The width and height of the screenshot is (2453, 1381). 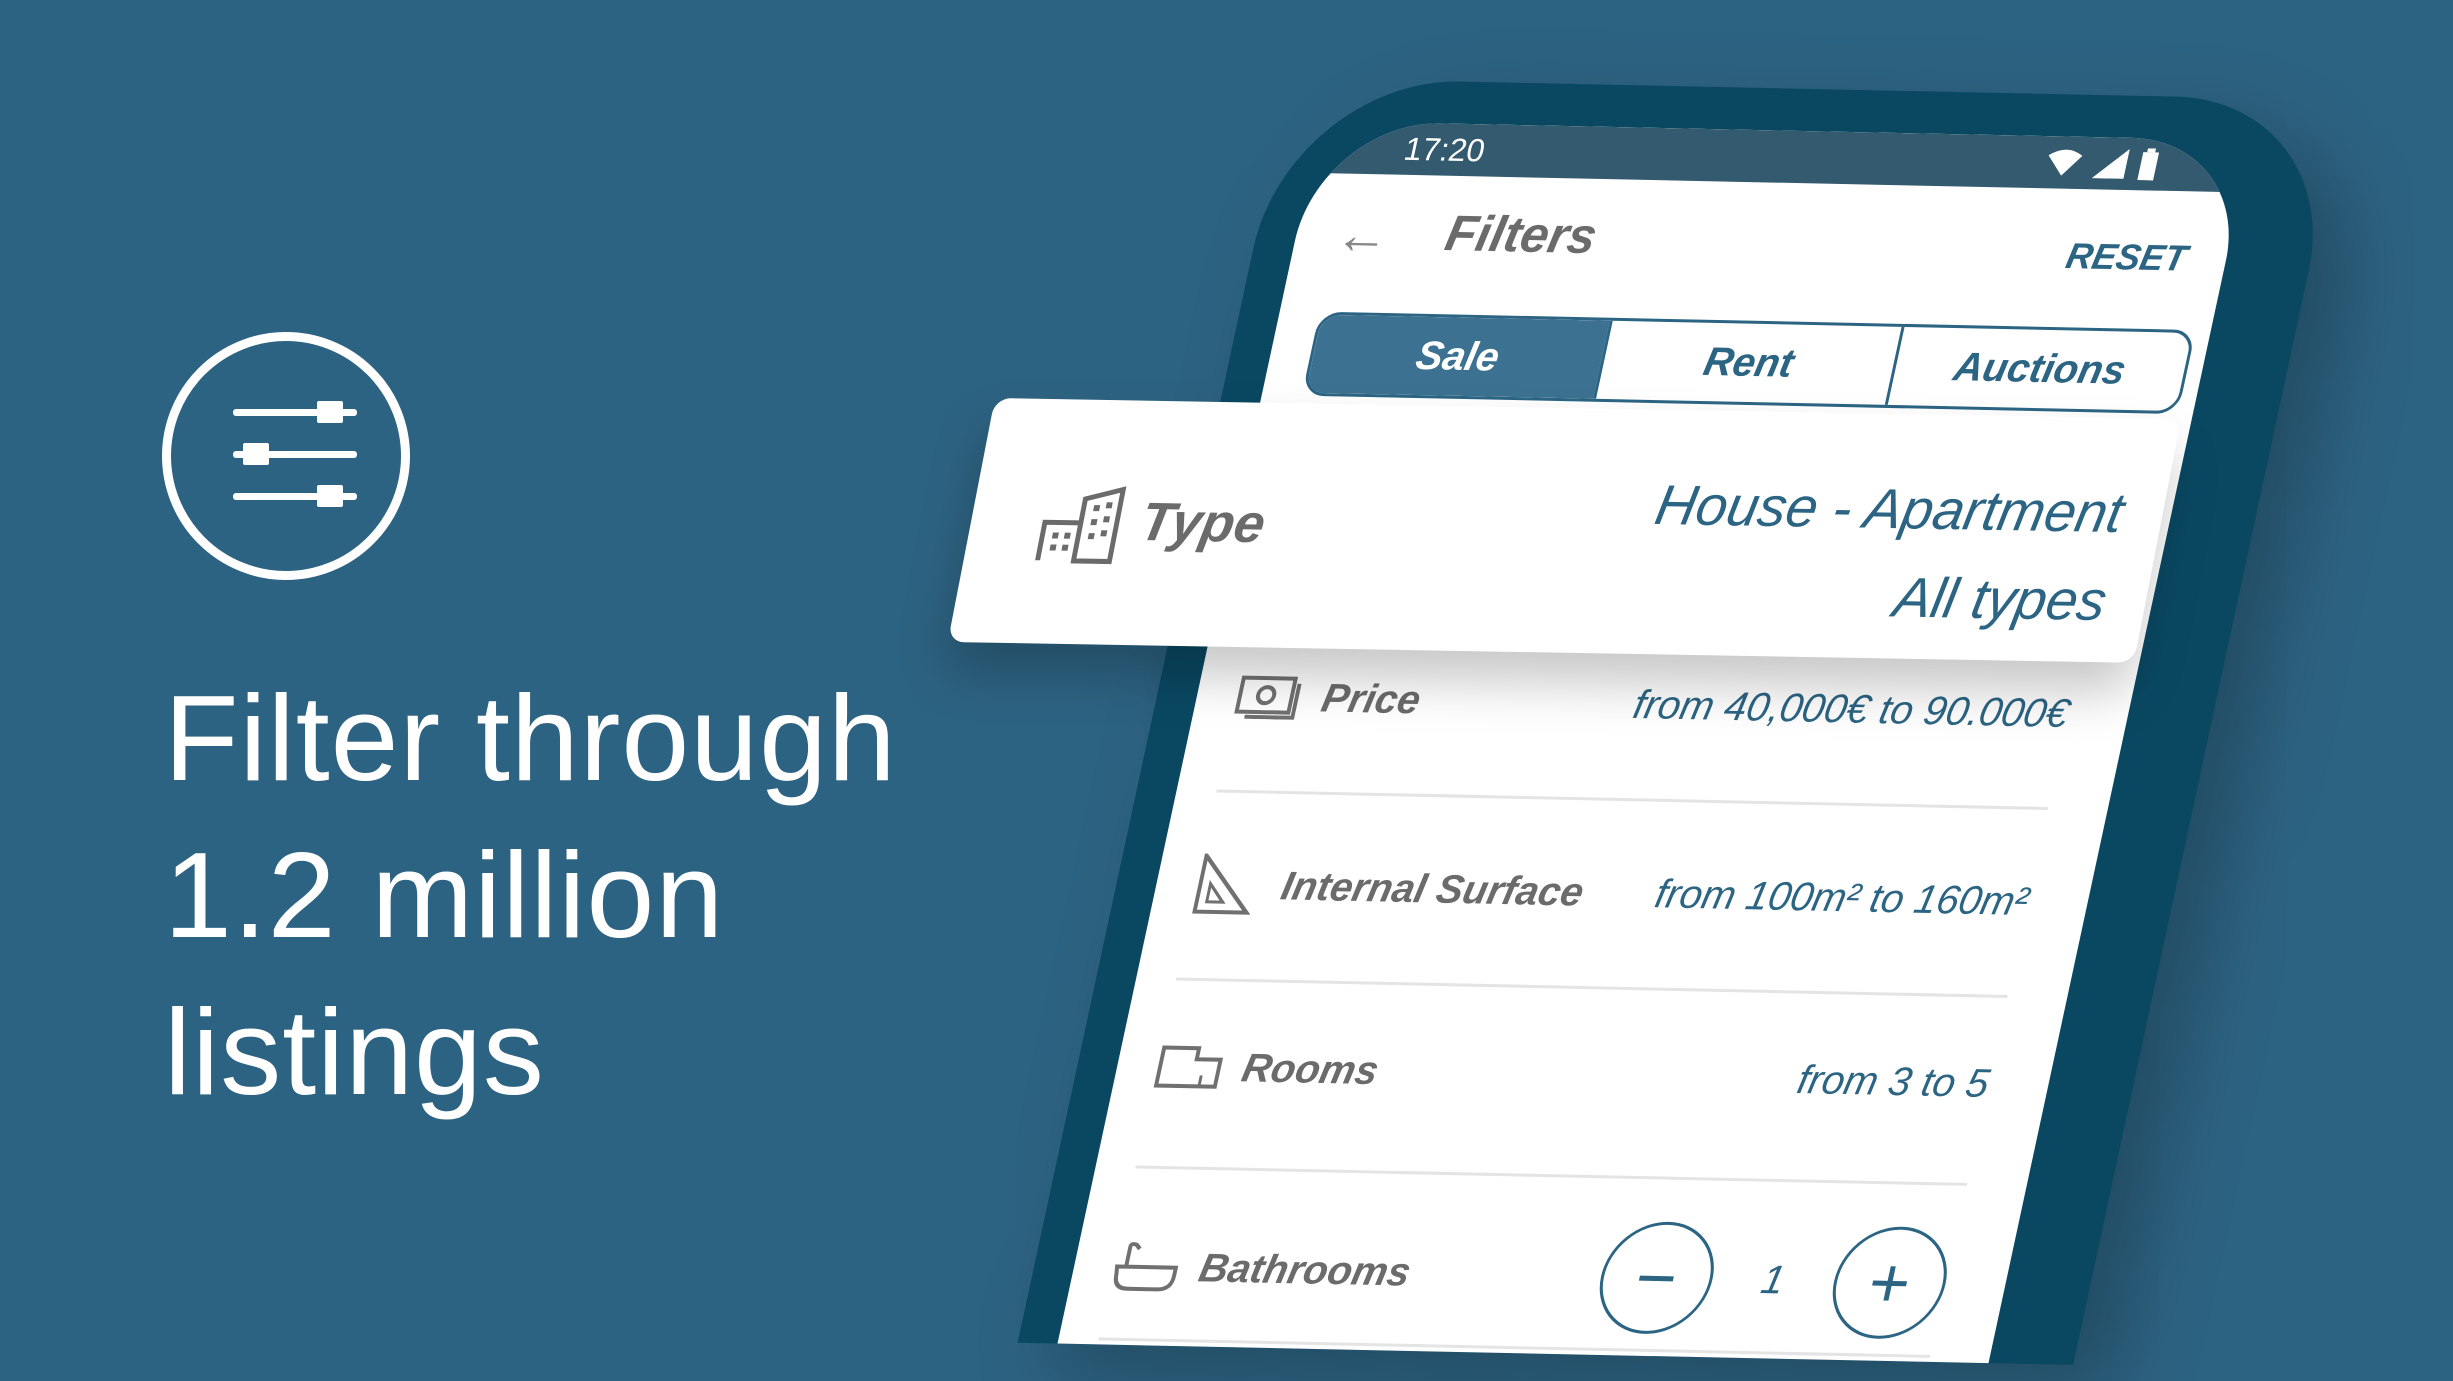 What do you see at coordinates (1656, 1277) in the screenshot?
I see `decrement-button: −` at bounding box center [1656, 1277].